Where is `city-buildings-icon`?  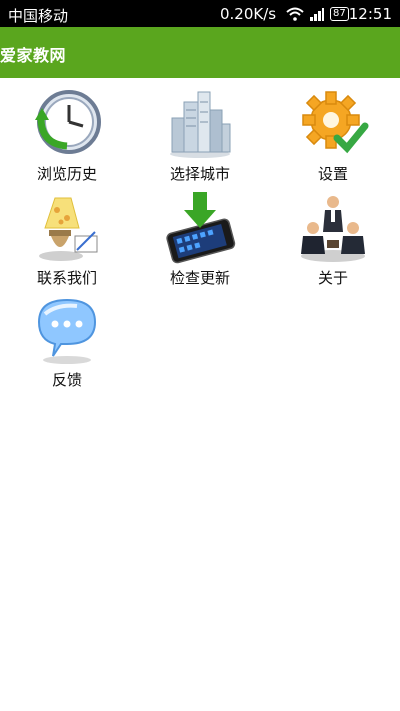 city-buildings-icon is located at coordinates (200, 124).